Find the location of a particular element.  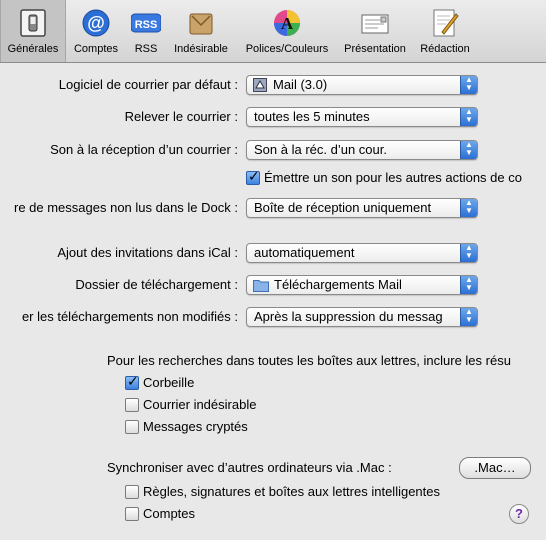

include-trash-label: Corbeille is located at coordinates (169, 382).